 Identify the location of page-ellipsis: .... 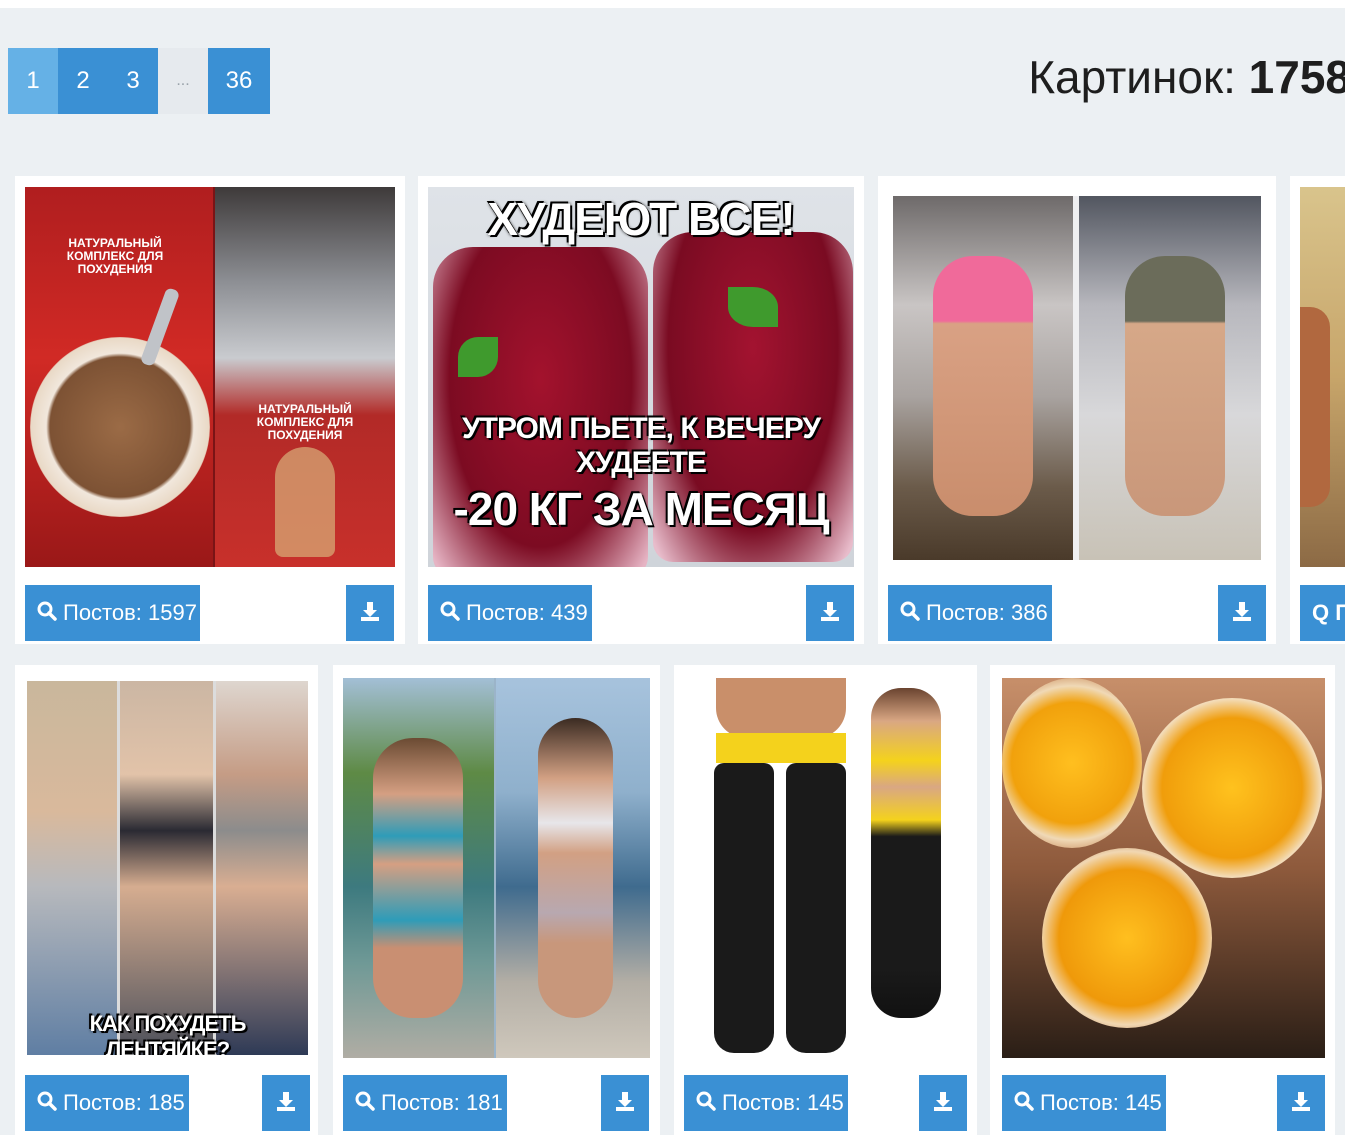
(183, 81).